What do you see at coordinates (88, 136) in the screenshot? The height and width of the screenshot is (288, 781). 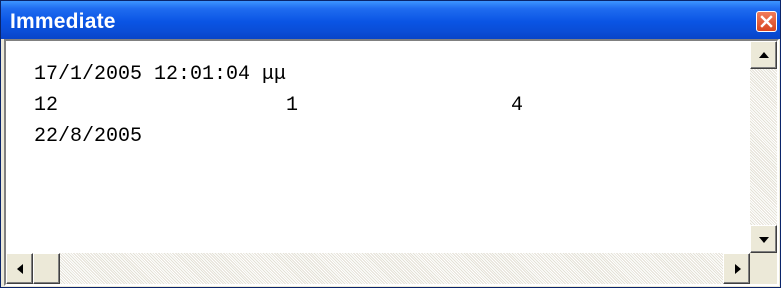 I see `output-cell: 22/8/2005` at bounding box center [88, 136].